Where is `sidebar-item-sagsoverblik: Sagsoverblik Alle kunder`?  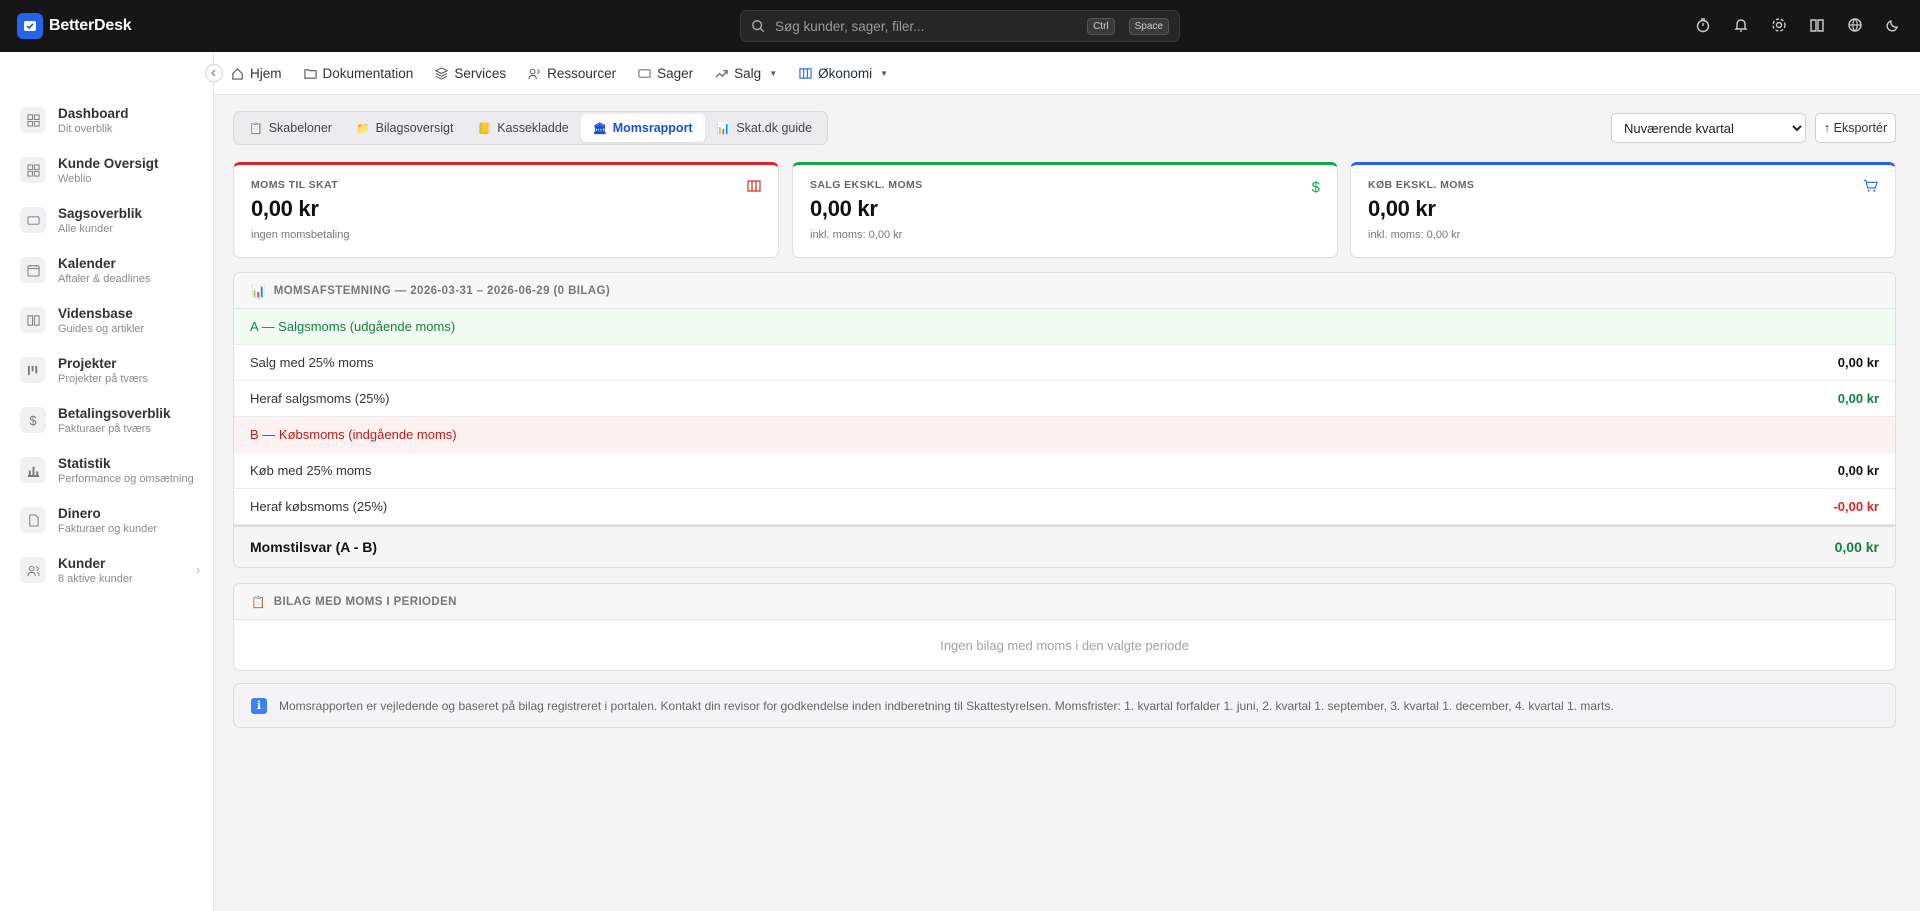 sidebar-item-sagsoverblik: Sagsoverblik Alle kunder is located at coordinates (110, 220).